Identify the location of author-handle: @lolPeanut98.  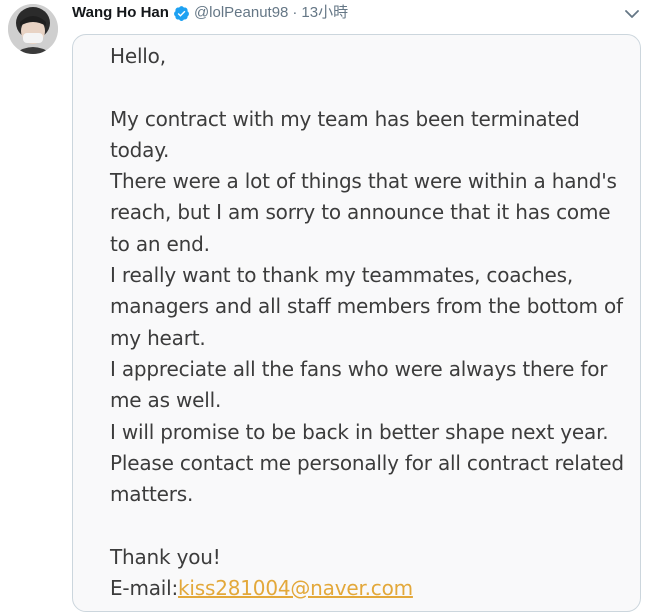
(241, 13).